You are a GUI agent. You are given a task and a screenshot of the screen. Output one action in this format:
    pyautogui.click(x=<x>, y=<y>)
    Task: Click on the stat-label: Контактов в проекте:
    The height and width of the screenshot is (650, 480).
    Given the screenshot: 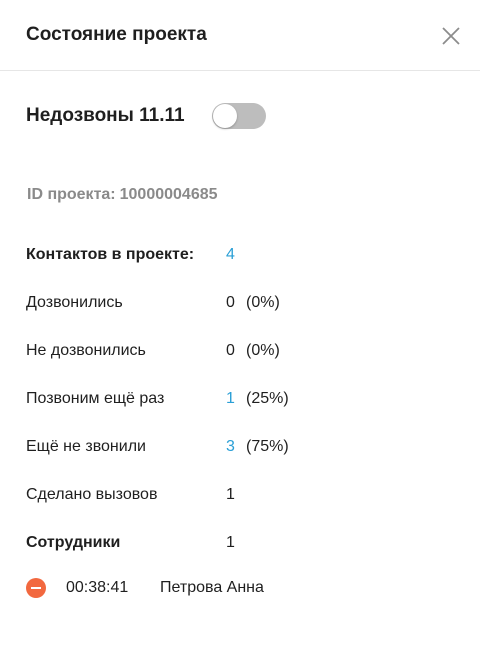 What is the action you would take?
    pyautogui.click(x=110, y=254)
    